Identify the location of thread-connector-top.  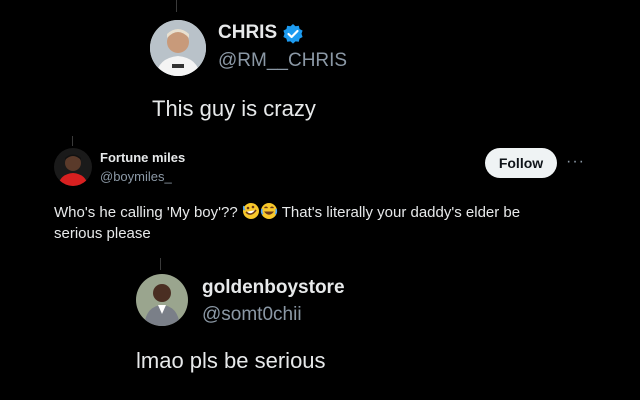
(176, 6).